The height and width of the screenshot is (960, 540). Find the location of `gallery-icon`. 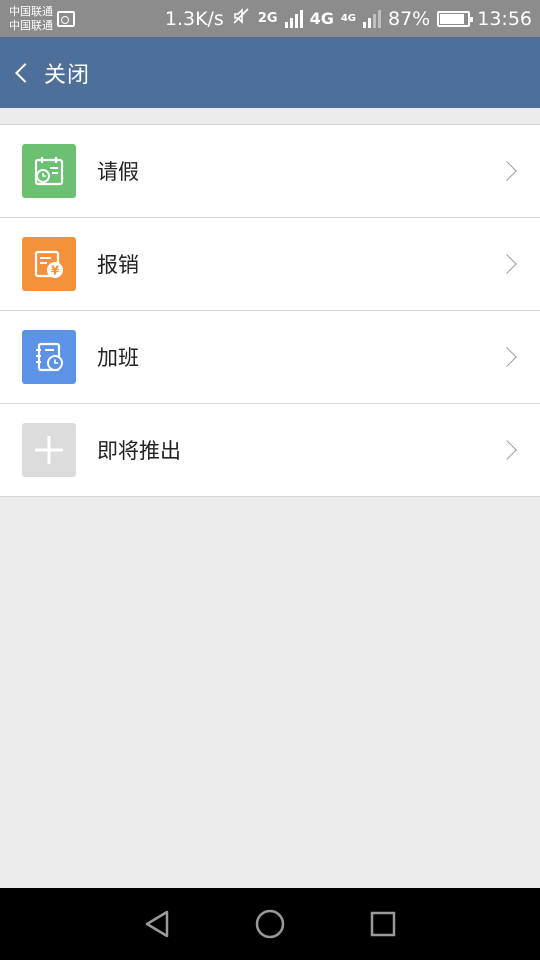

gallery-icon is located at coordinates (66, 18).